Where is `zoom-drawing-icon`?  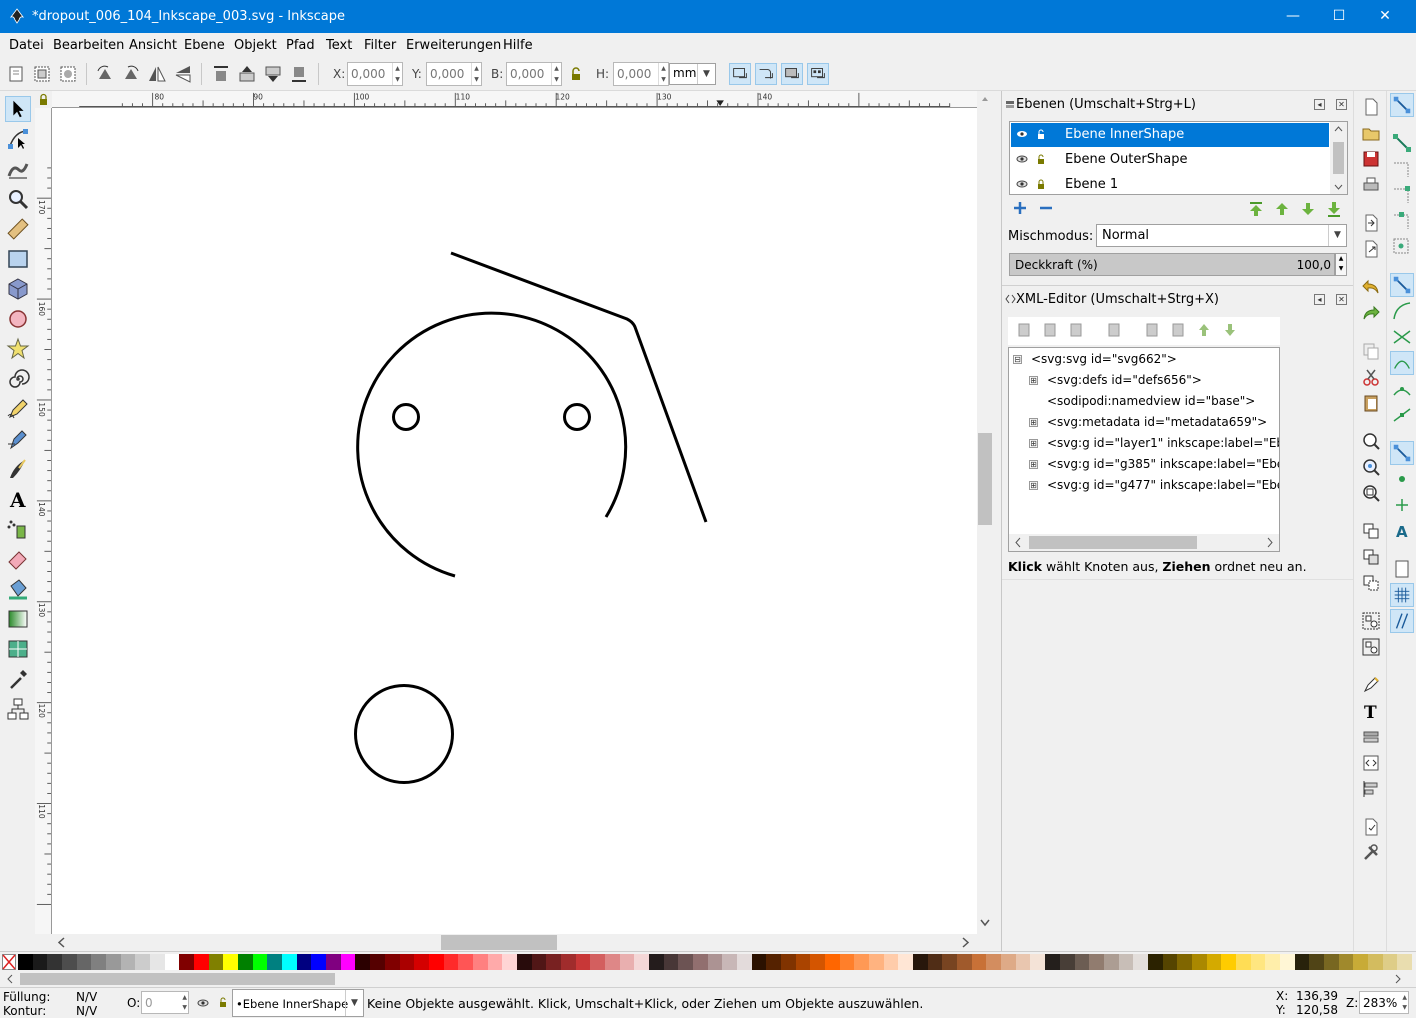
zoom-drawing-icon is located at coordinates (1371, 467).